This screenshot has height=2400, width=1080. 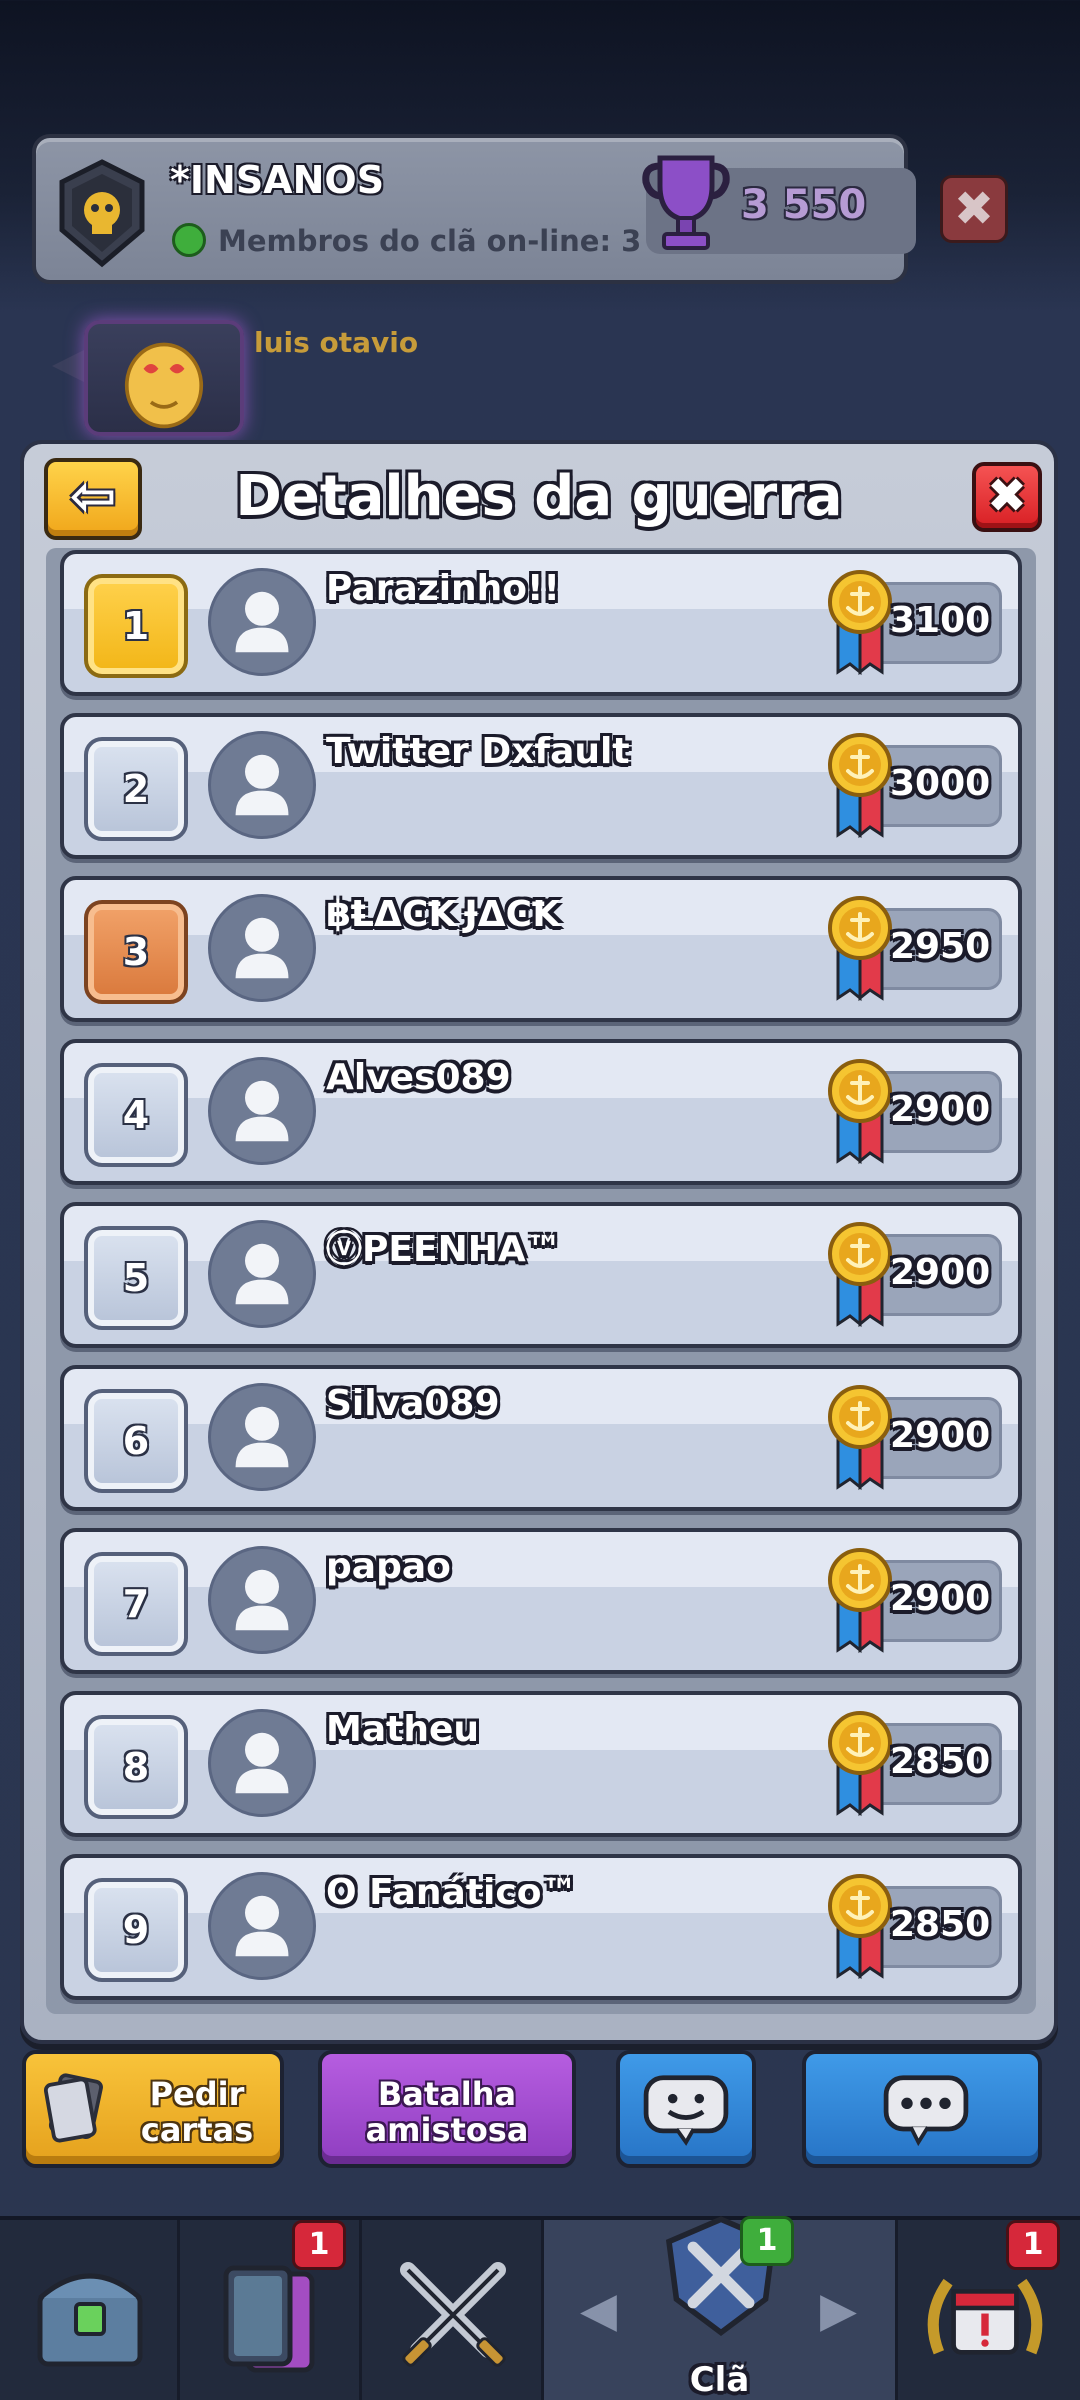 What do you see at coordinates (73, 2108) in the screenshot?
I see `card-stack-icon` at bounding box center [73, 2108].